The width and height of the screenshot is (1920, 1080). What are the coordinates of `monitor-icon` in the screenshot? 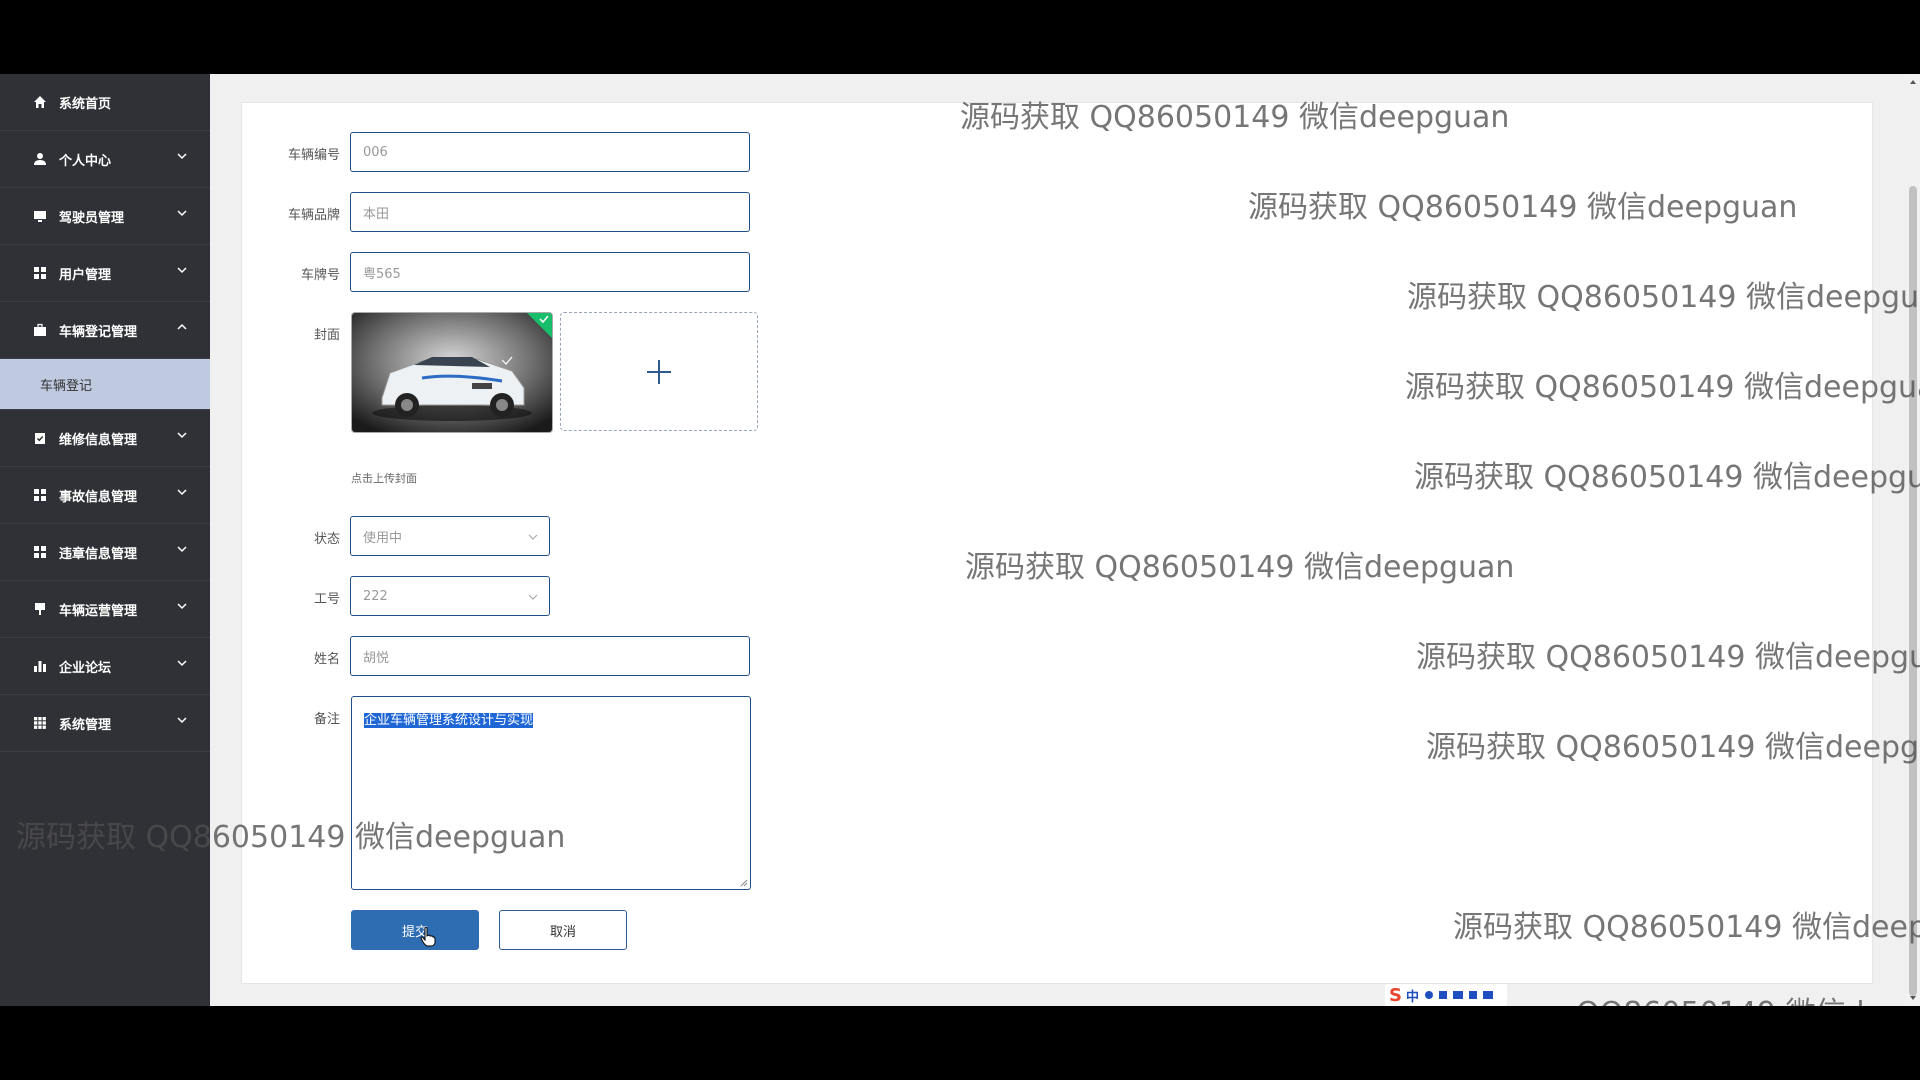 It's located at (39, 216).